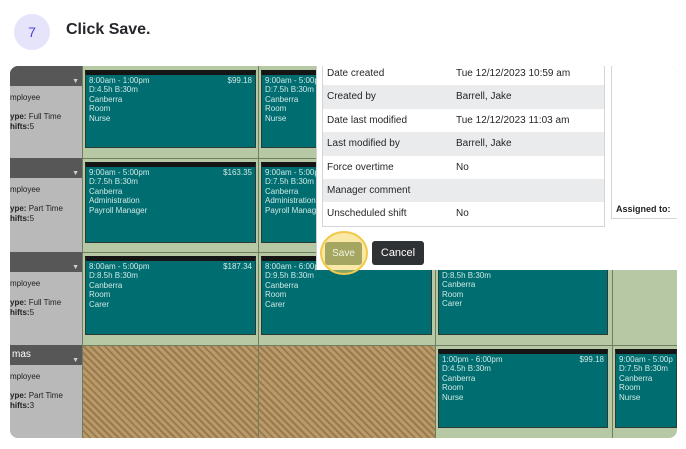 This screenshot has width=686, height=449. Describe the element at coordinates (22, 405) in the screenshot. I see `employee-shifts: hifts:3` at that location.